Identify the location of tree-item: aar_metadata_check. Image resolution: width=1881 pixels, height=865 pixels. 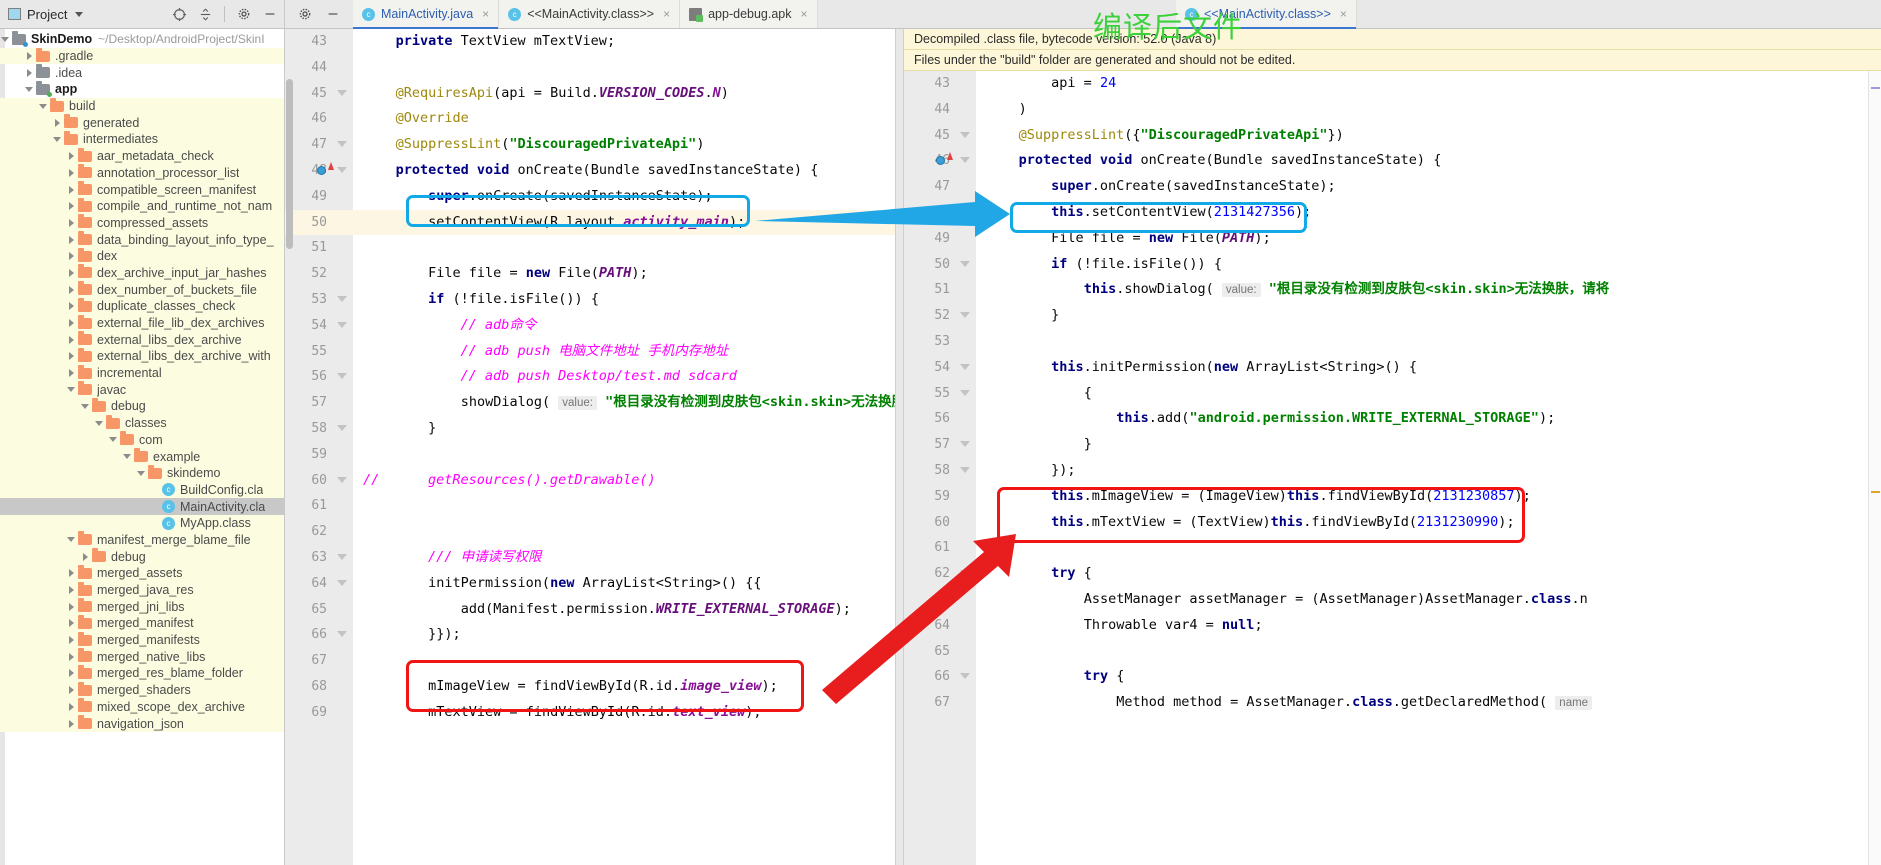
(142, 156).